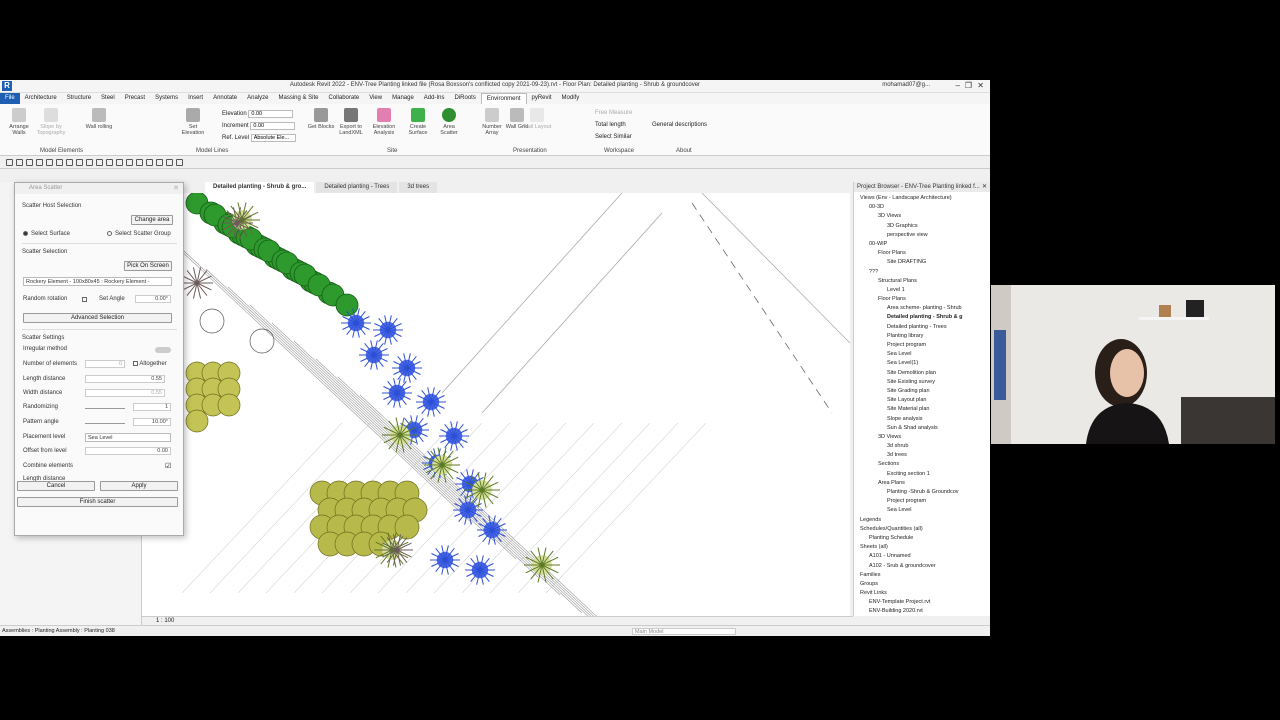  I want to click on general-descriptions-button: General descriptions, so click(679, 125).